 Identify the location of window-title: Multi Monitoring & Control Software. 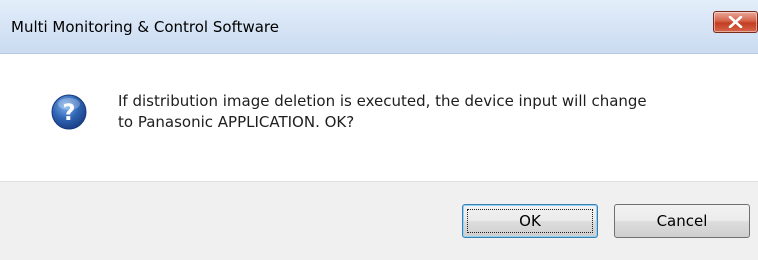
(145, 27).